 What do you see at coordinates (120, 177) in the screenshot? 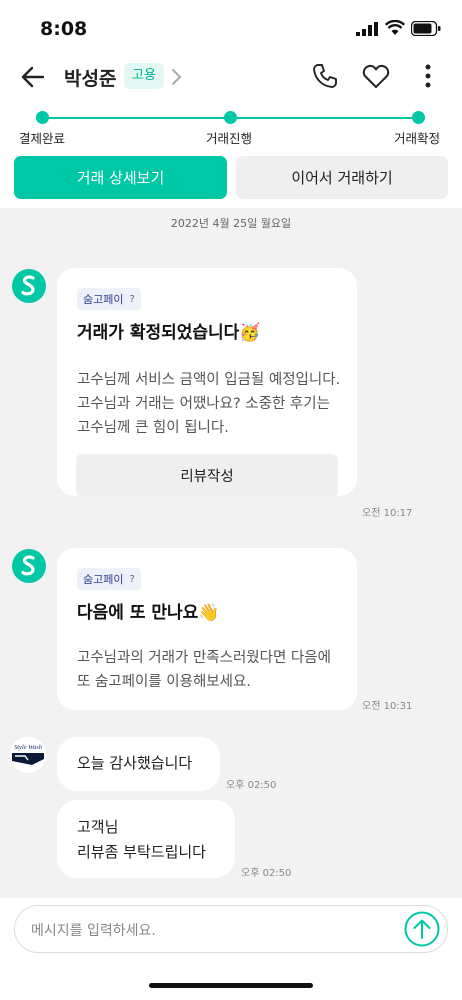
I see `deal-detail-button: 거래 상세보기` at bounding box center [120, 177].